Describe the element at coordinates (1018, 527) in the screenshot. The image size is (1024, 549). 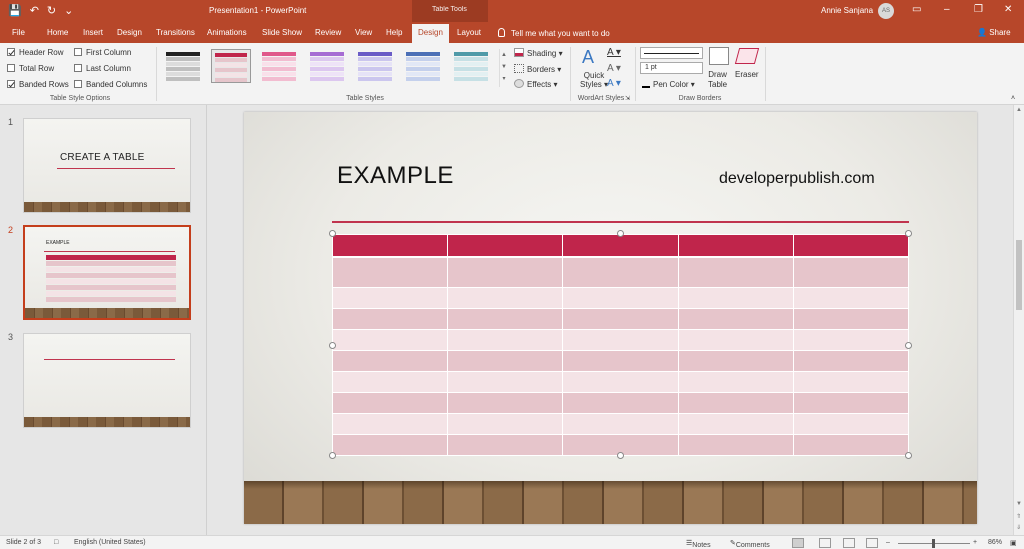
I see `next-slide-icon: ⇓` at that location.